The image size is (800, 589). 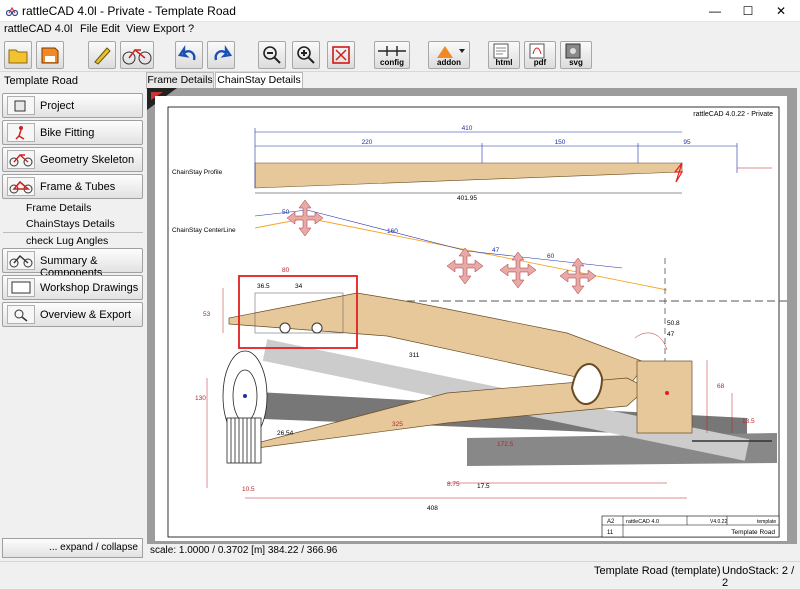 I want to click on addon-button: addon, so click(x=449, y=55).